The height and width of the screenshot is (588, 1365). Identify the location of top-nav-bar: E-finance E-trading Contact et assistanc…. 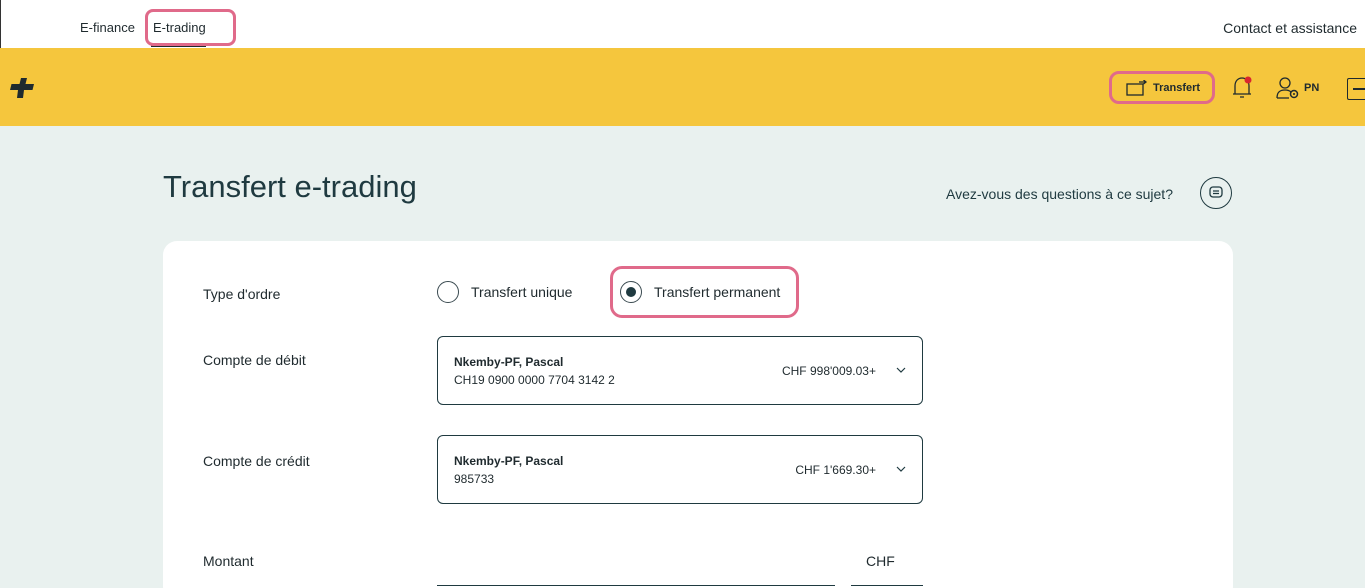
(682, 24).